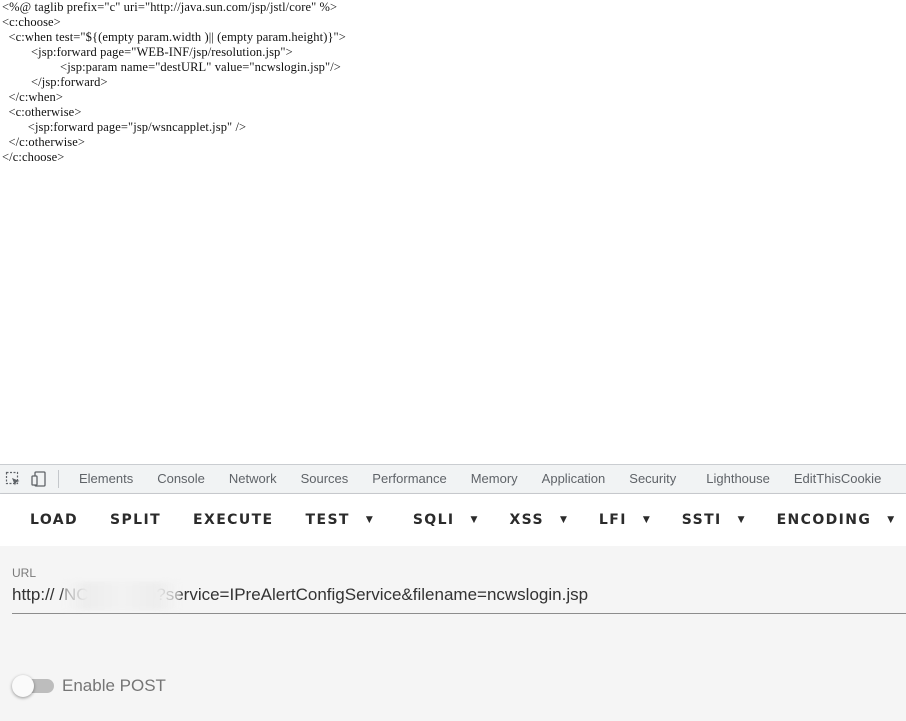 The image size is (906, 721). I want to click on execute-button: EXECUTE, so click(233, 520).